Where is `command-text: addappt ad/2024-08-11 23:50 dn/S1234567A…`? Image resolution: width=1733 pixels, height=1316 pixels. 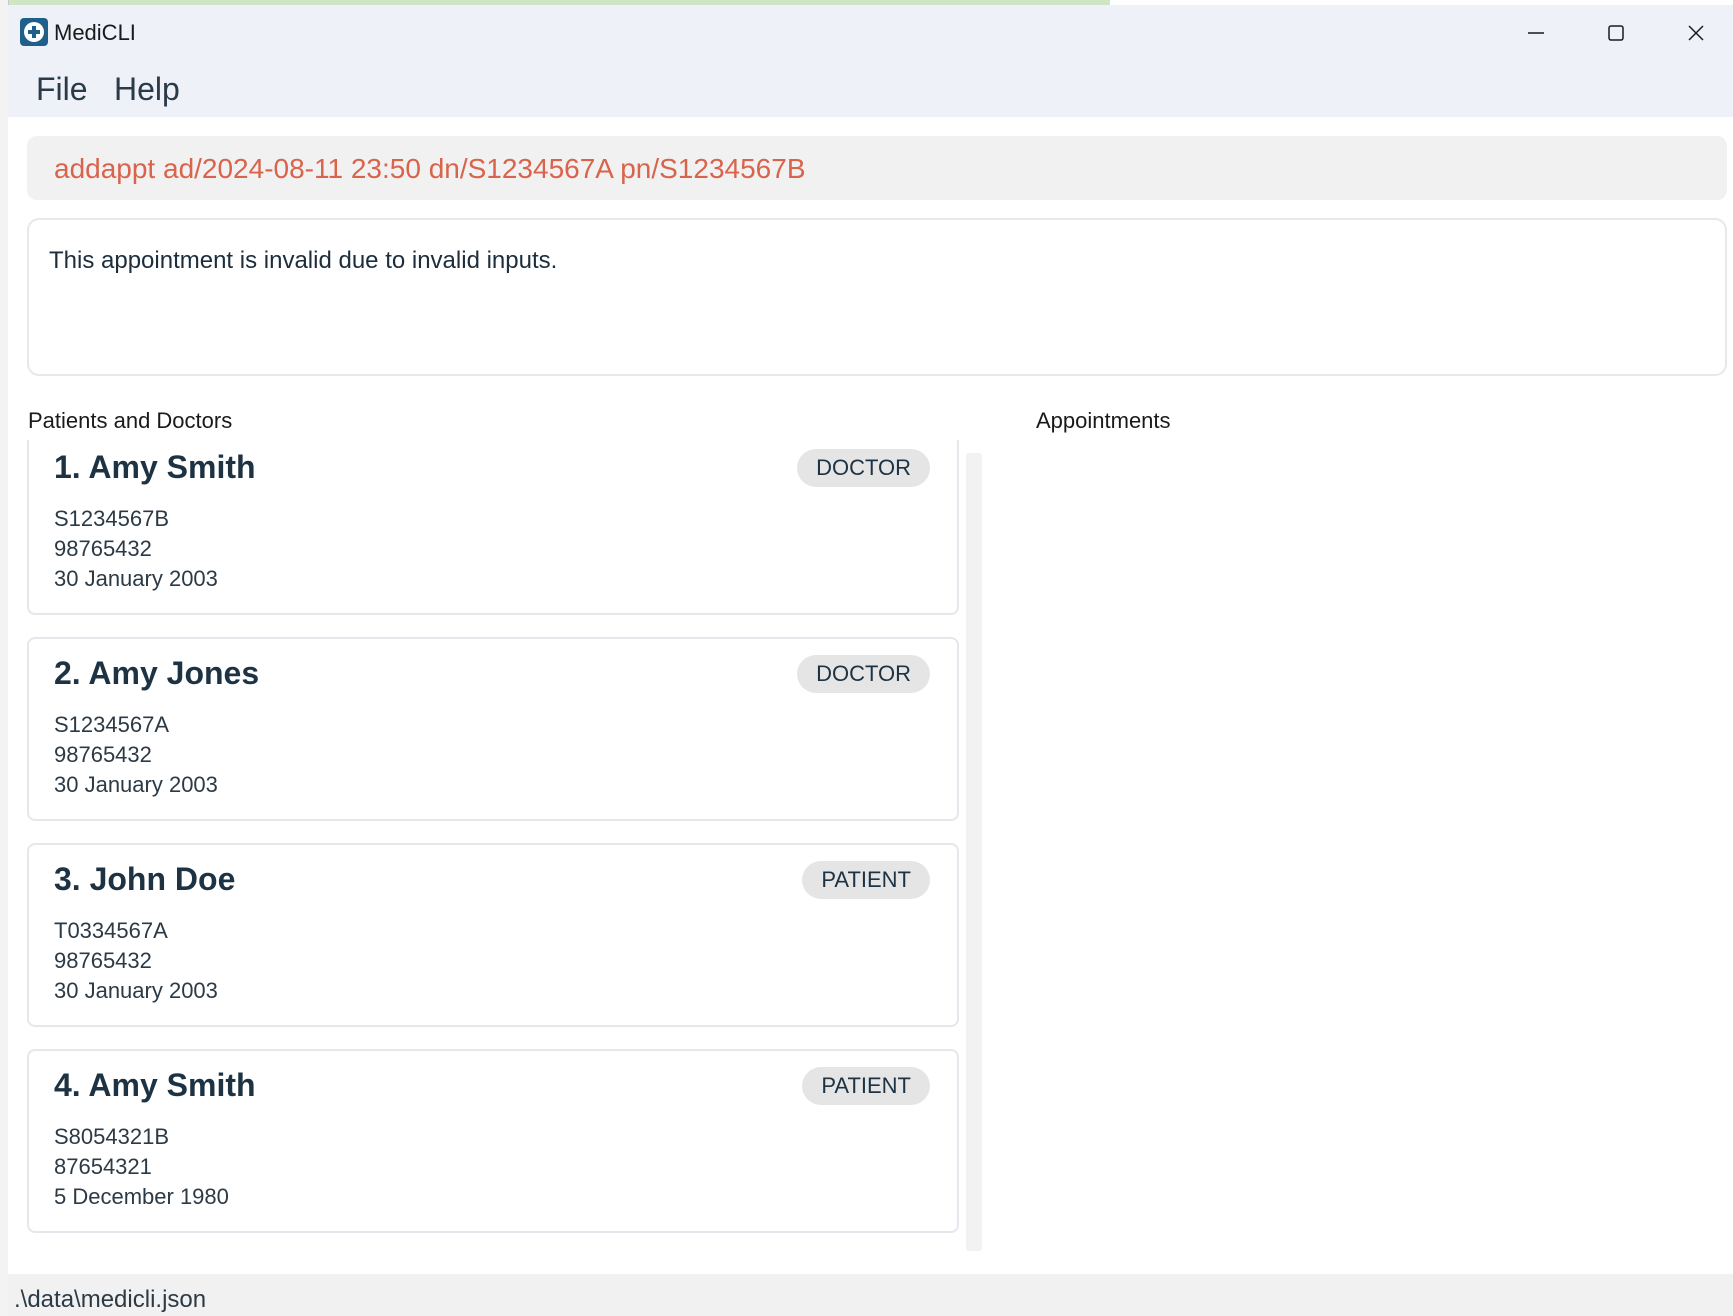
command-text: addappt ad/2024-08-11 23:50 dn/S1234567A… is located at coordinates (430, 169).